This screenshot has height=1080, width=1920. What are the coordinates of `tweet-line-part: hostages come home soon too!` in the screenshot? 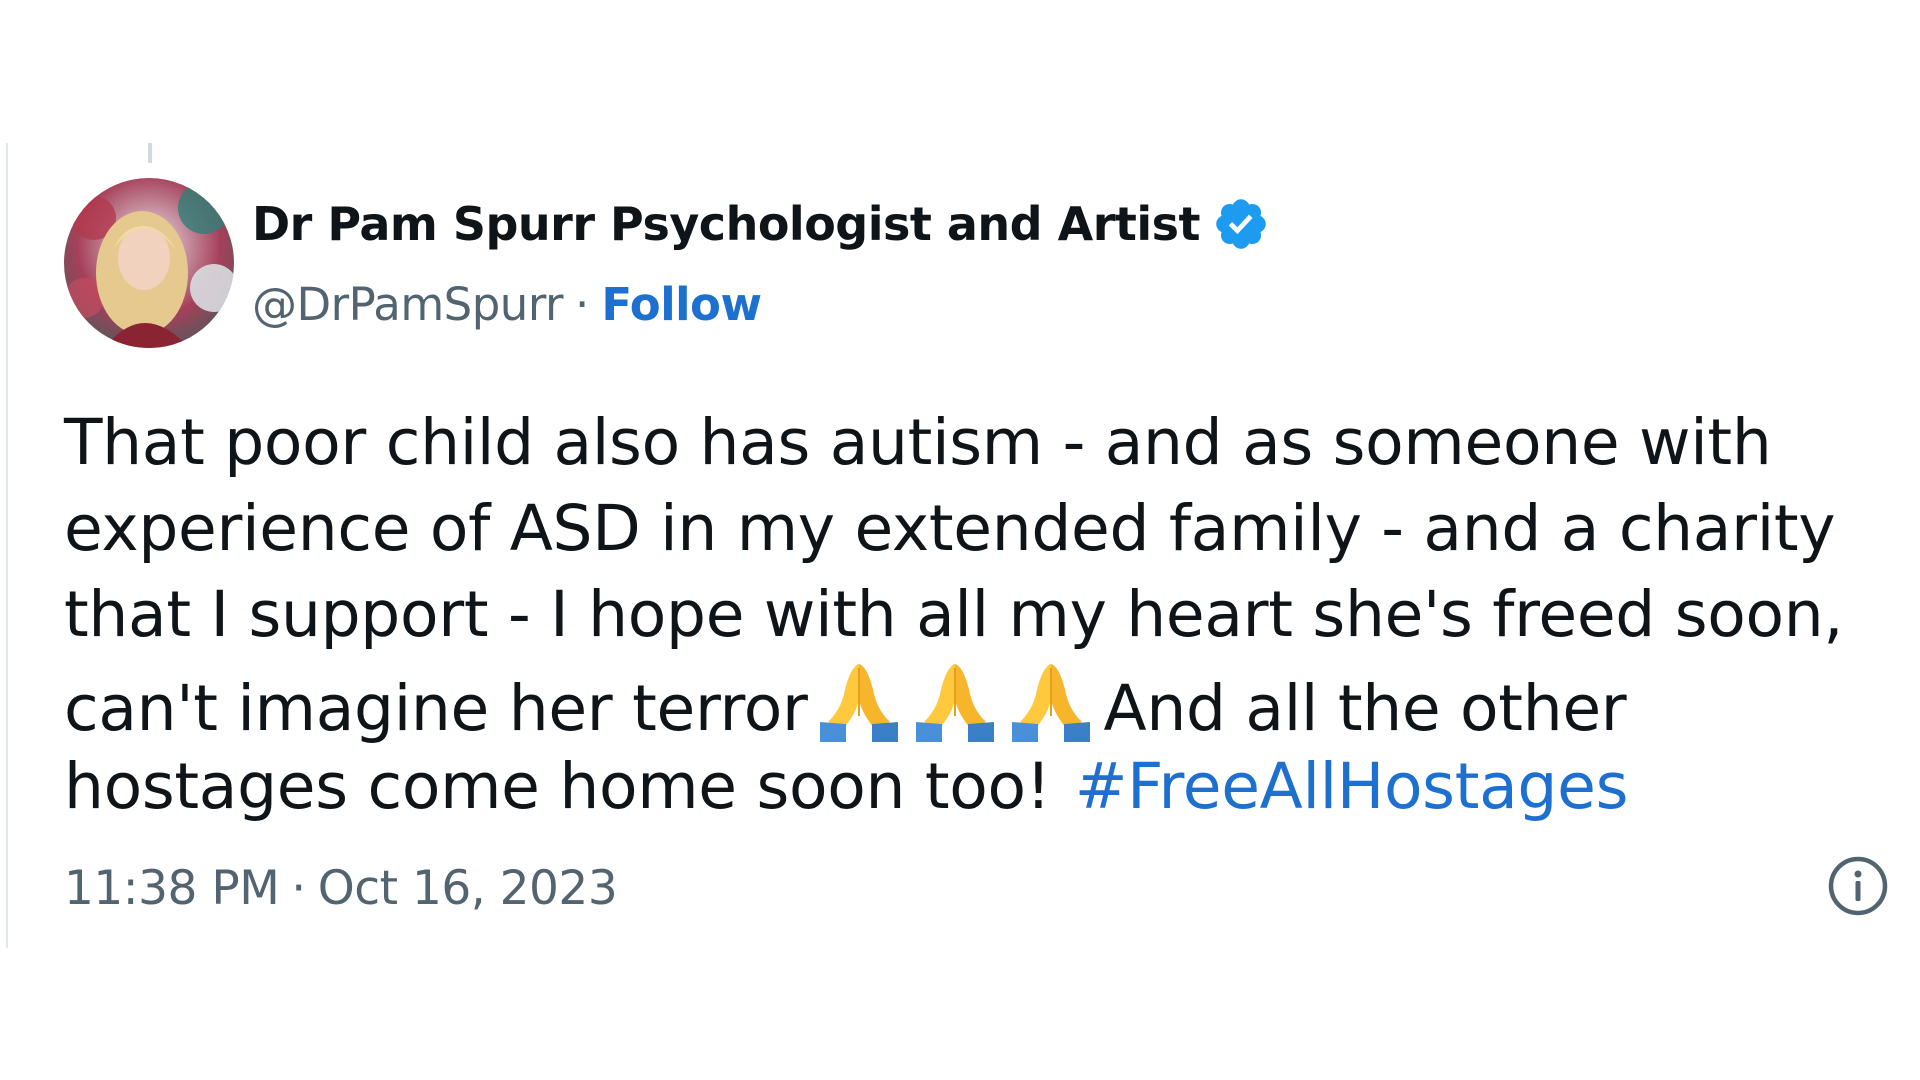 It's located at (557, 786).